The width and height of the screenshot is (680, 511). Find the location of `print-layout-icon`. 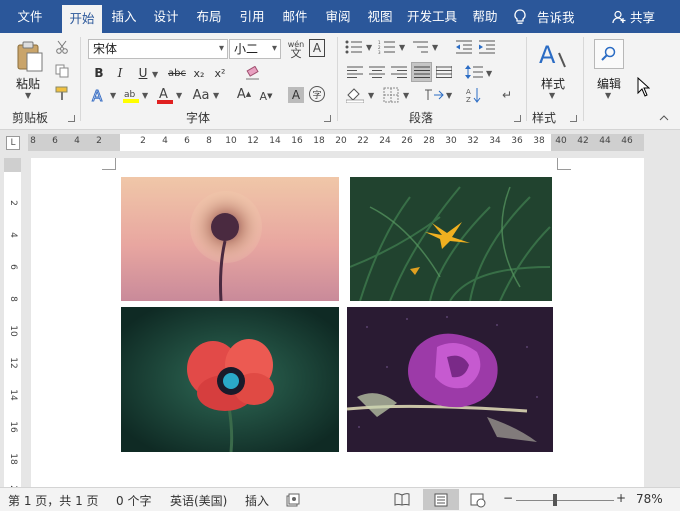

print-layout-icon is located at coordinates (441, 499).